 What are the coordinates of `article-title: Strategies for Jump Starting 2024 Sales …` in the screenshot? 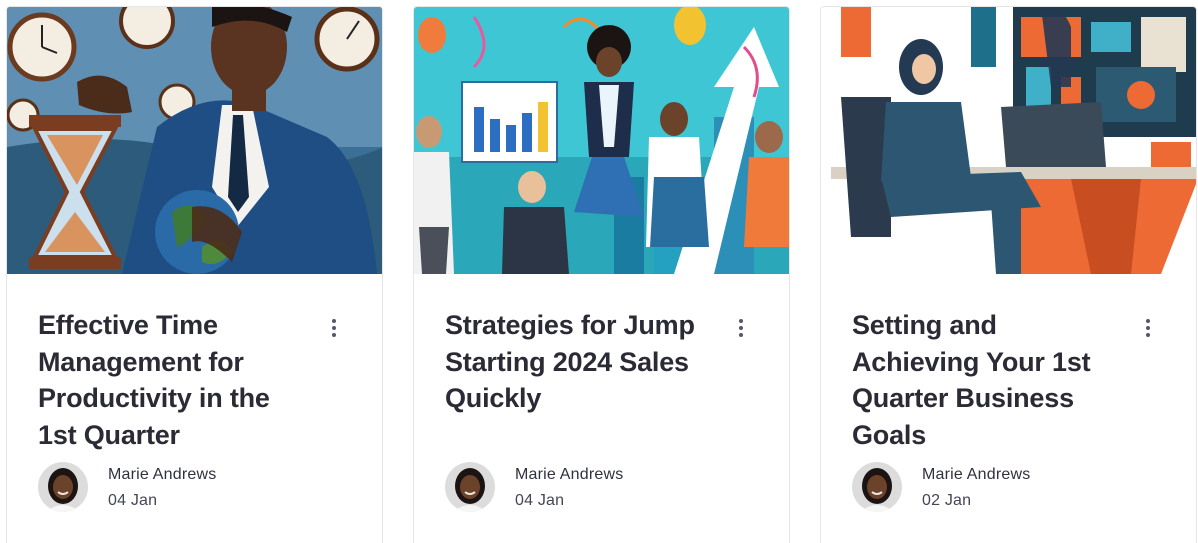 It's located at (580, 362).